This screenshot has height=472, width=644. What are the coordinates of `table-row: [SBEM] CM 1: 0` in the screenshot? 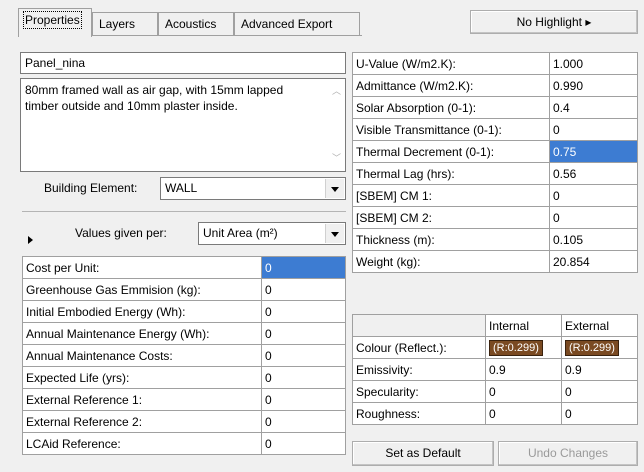 It's located at (495, 195).